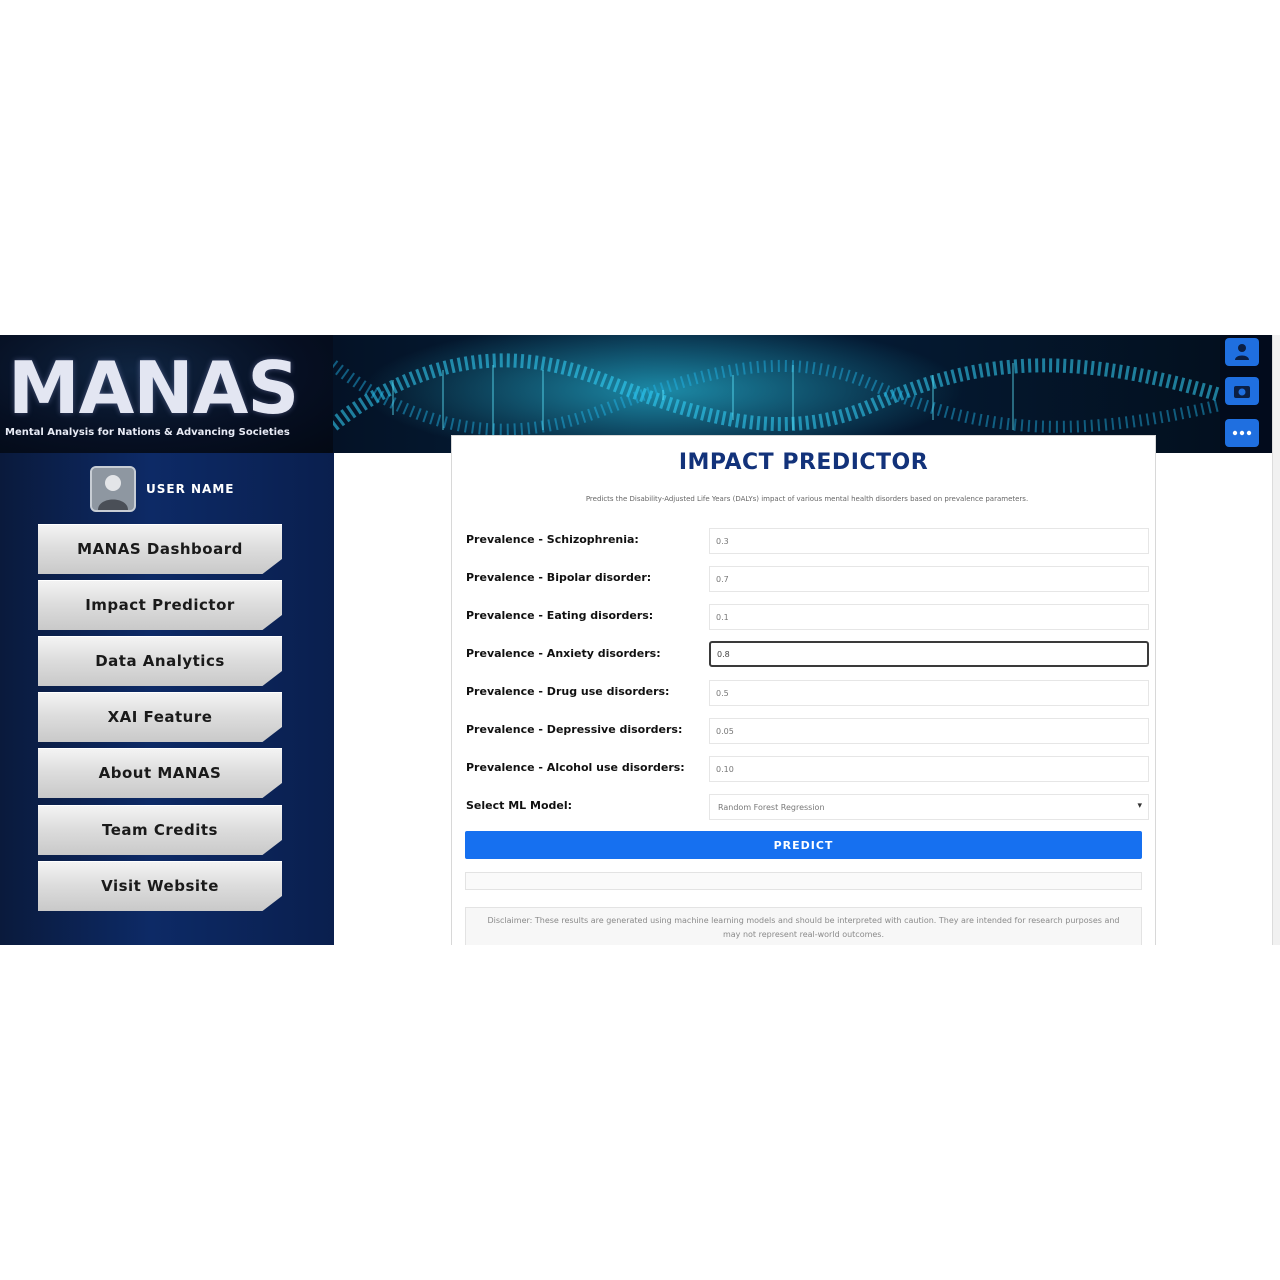 This screenshot has width=1280, height=1280. What do you see at coordinates (929, 579) in the screenshot?
I see `bipolar-input` at bounding box center [929, 579].